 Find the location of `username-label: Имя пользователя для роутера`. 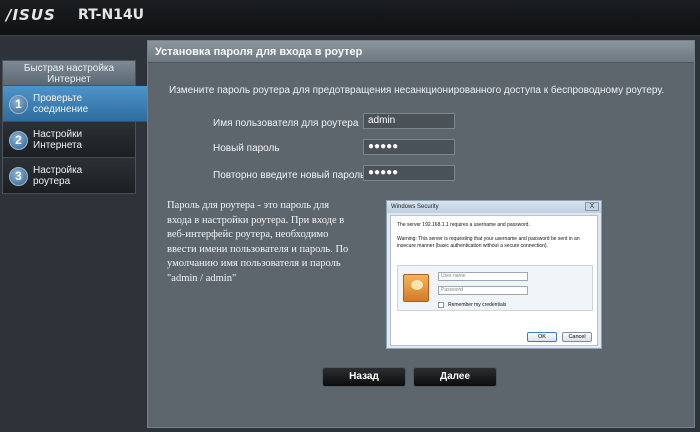

username-label: Имя пользователя для роутера is located at coordinates (286, 123).